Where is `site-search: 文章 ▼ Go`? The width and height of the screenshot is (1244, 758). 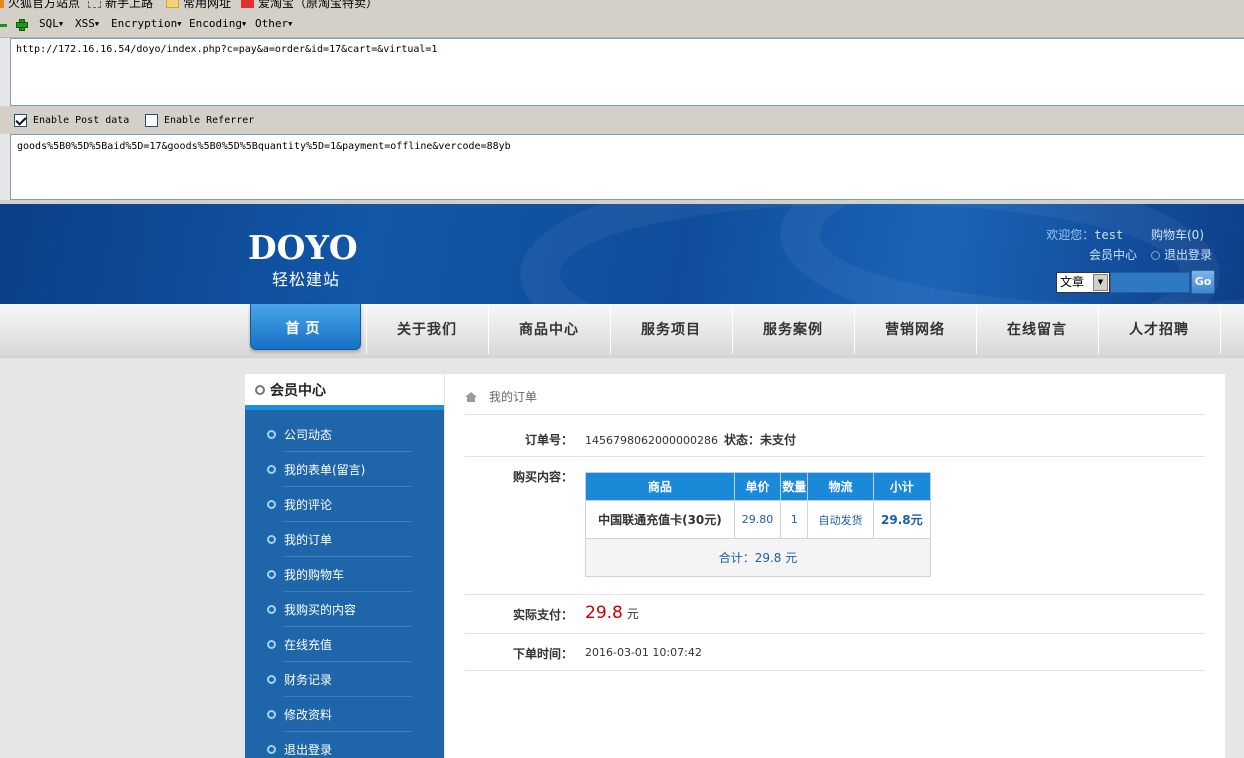
site-search: 文章 ▼ Go is located at coordinates (1135, 282).